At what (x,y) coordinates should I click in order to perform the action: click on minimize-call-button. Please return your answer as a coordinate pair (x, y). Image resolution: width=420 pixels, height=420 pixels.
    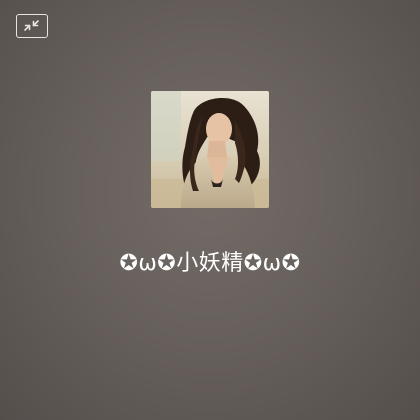
    Looking at the image, I should click on (32, 26).